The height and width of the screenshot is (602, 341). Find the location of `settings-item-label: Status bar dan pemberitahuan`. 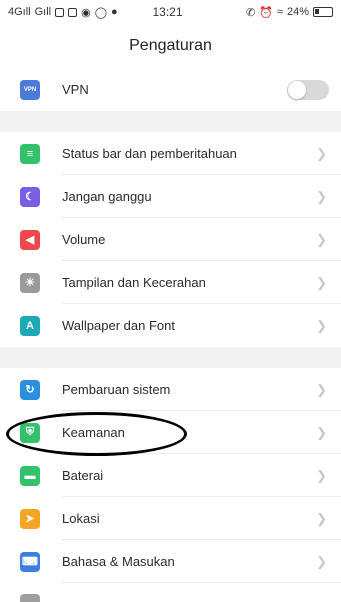

settings-item-label: Status bar dan pemberitahuan is located at coordinates (149, 153).